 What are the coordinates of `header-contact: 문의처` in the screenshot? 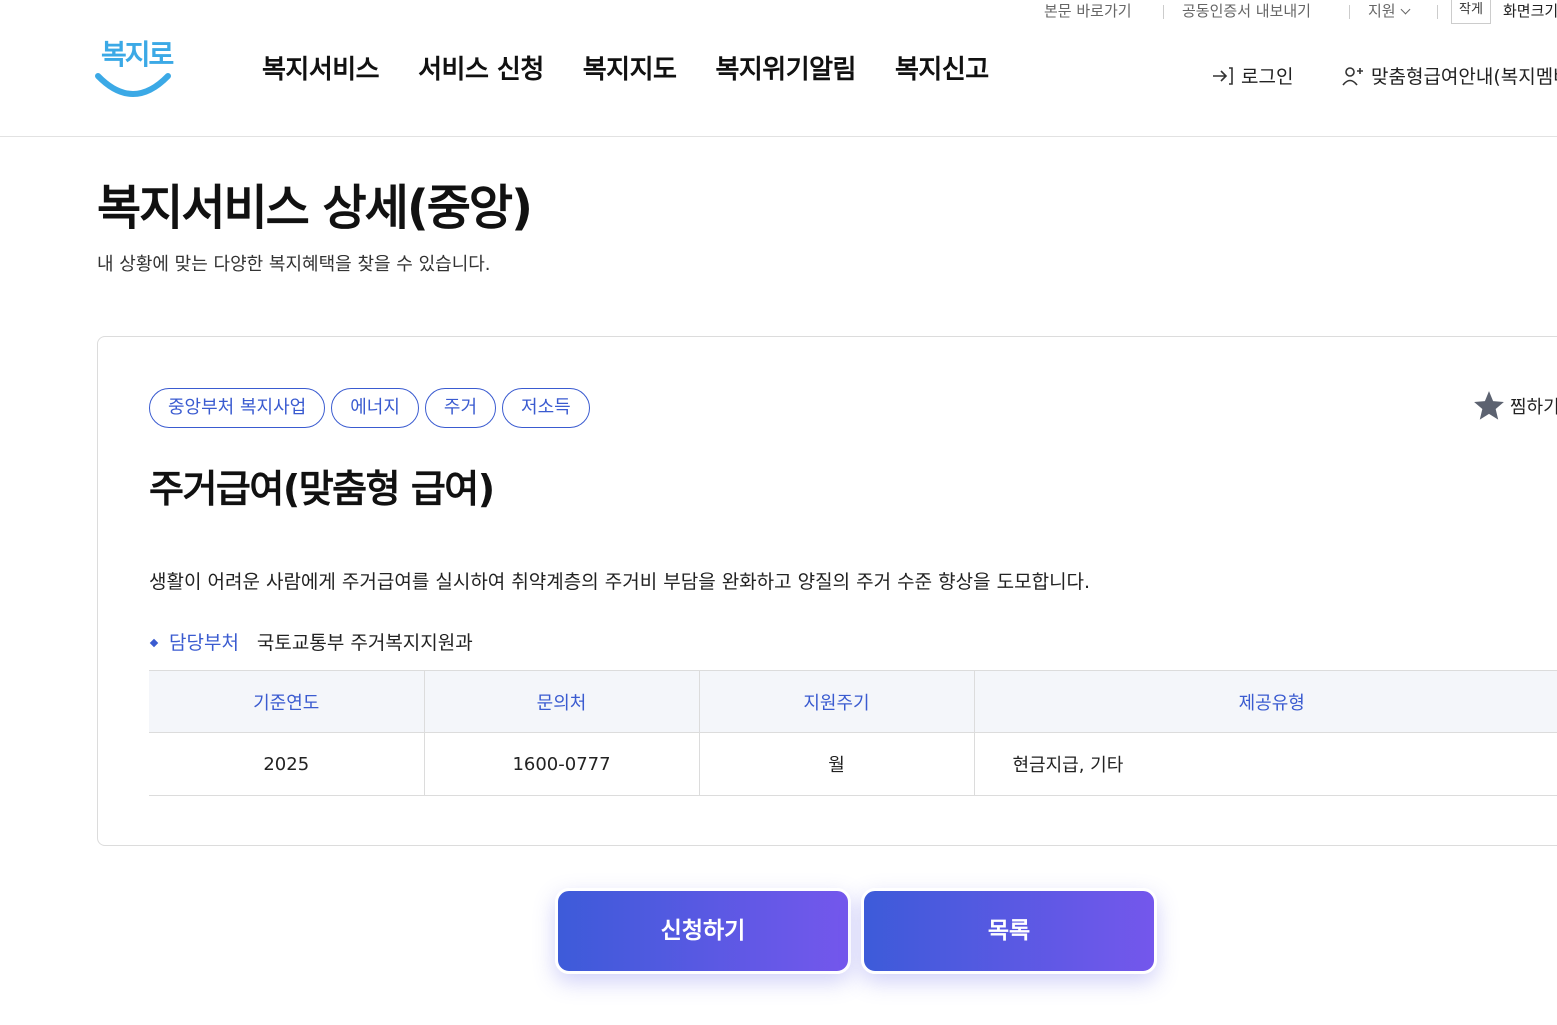 It's located at (562, 701).